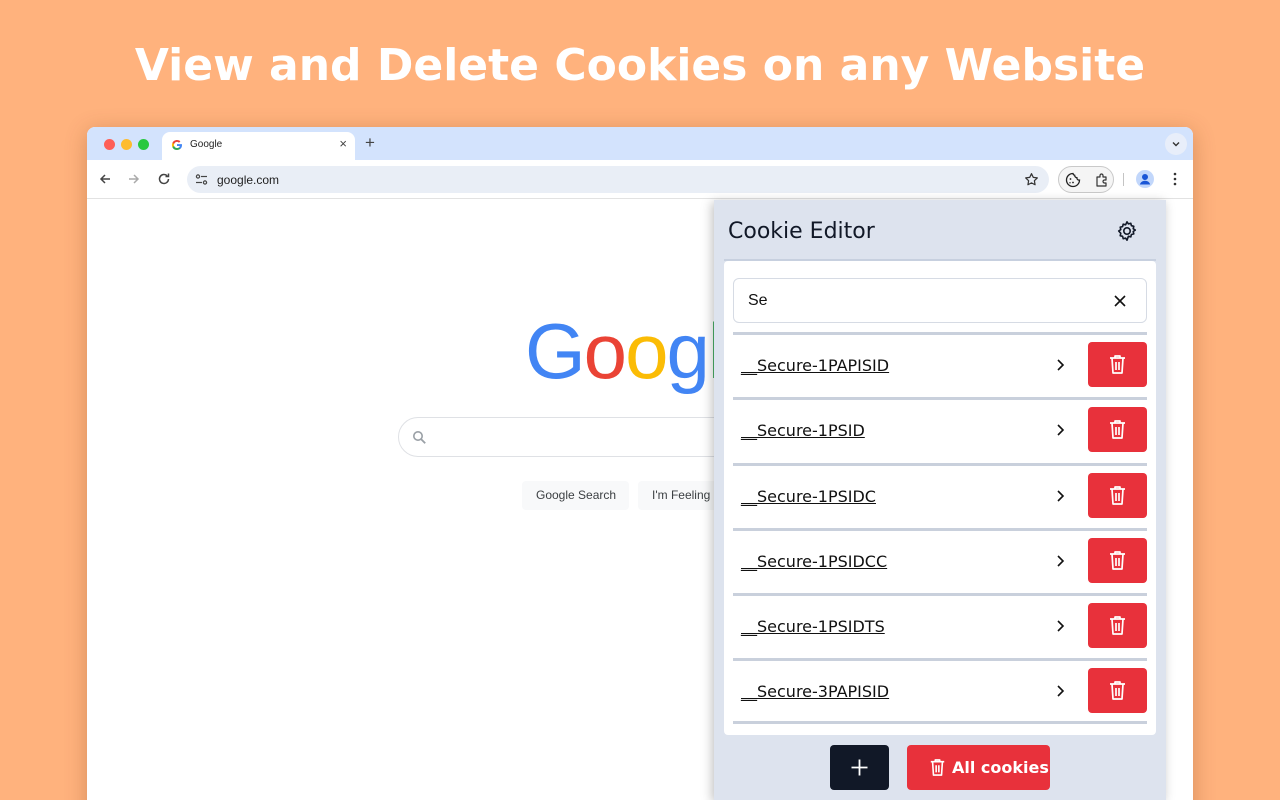 The image size is (1280, 800). What do you see at coordinates (555, 351) in the screenshot?
I see `logo-letter: G` at bounding box center [555, 351].